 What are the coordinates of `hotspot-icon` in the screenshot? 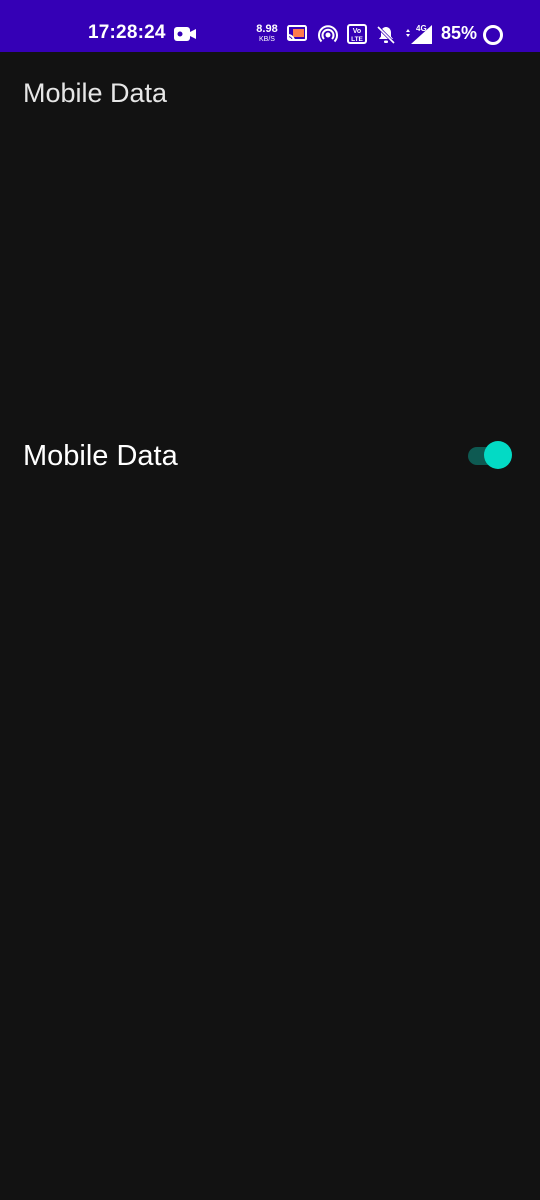 It's located at (328, 35).